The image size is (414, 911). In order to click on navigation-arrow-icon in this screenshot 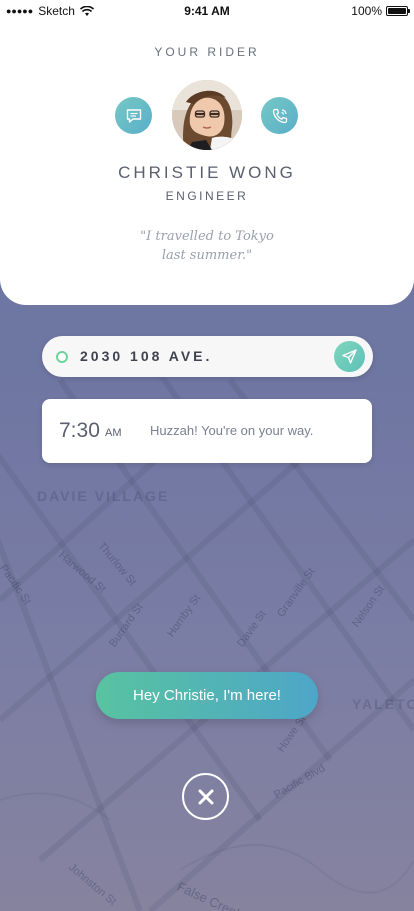, I will do `click(349, 356)`.